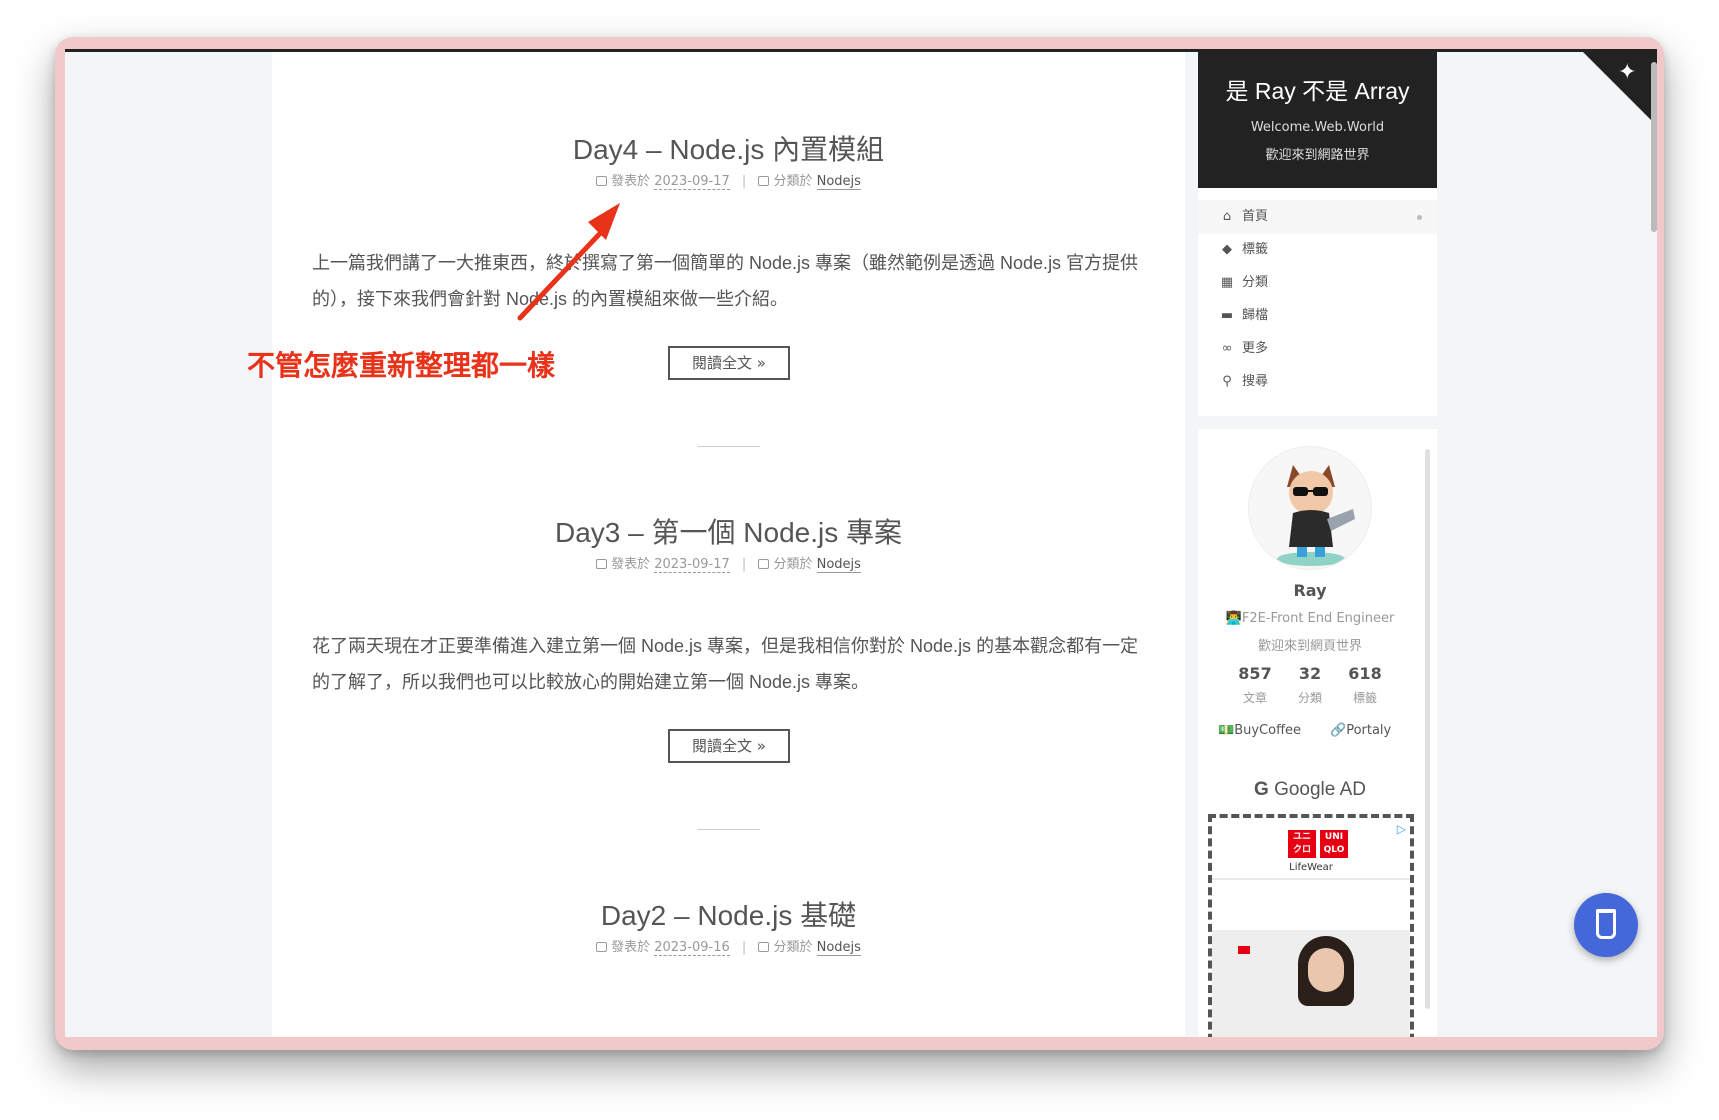  I want to click on annotation-arrow, so click(568, 262).